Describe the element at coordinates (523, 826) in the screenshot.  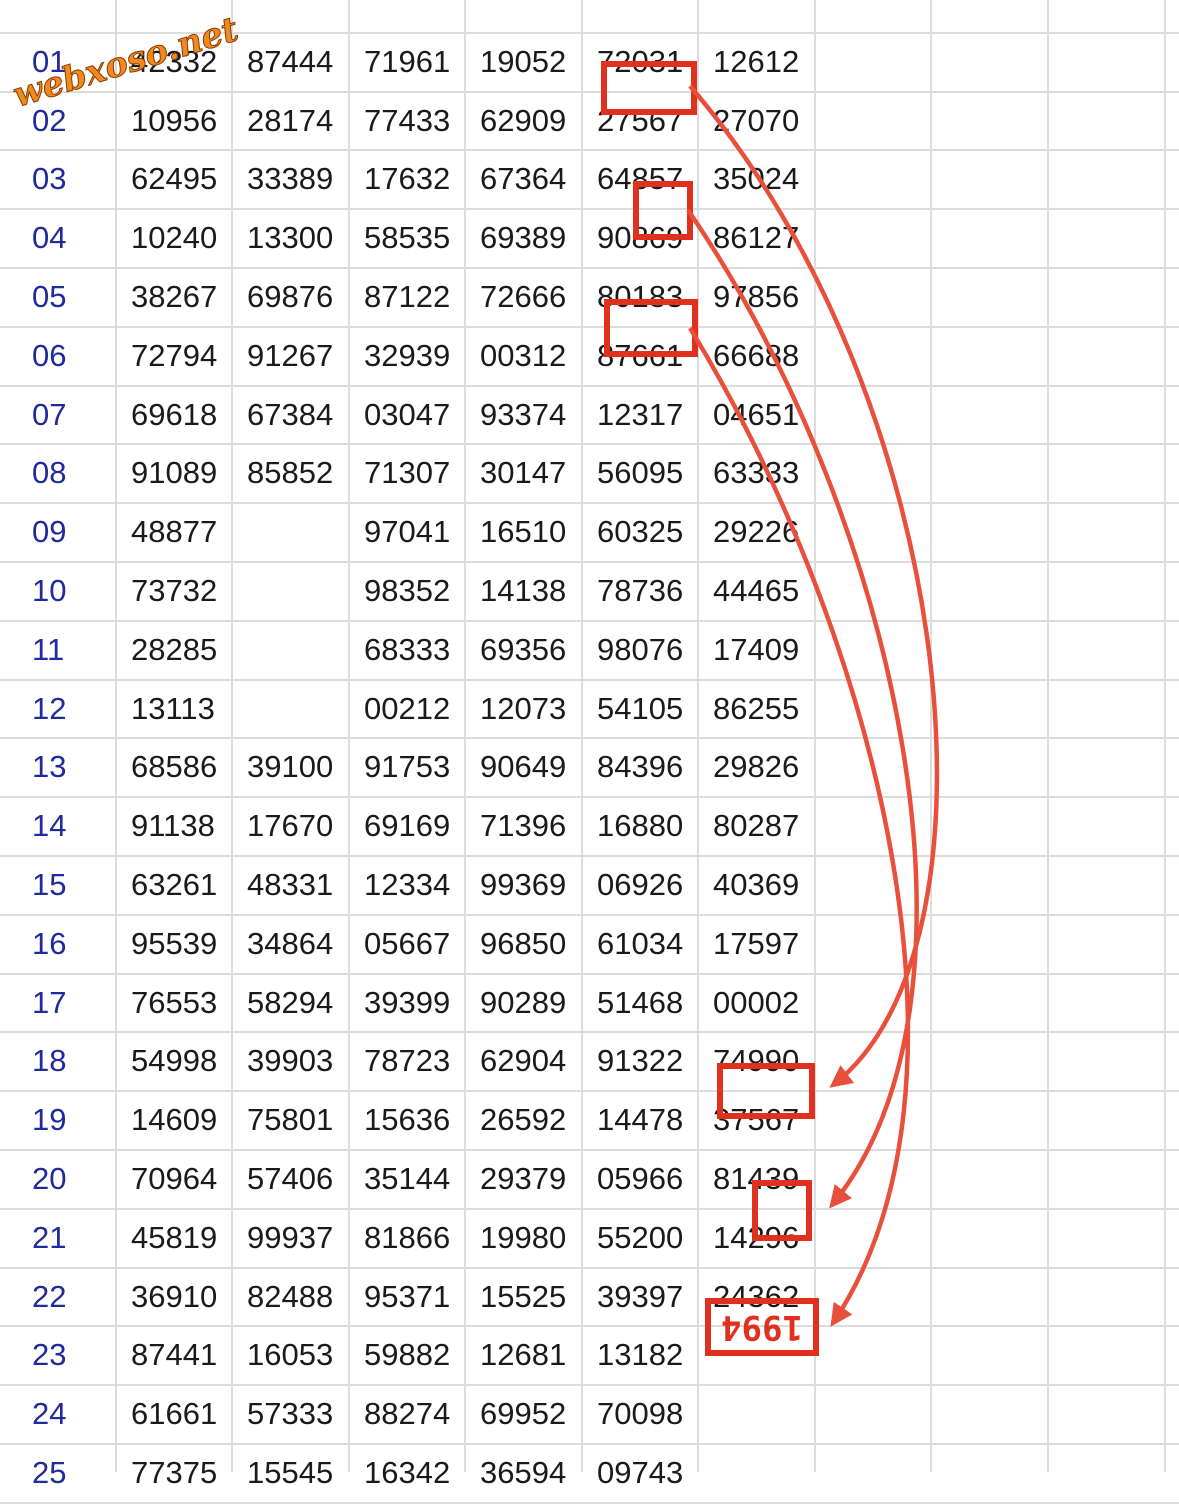
I see `table-cell: 71396` at that location.